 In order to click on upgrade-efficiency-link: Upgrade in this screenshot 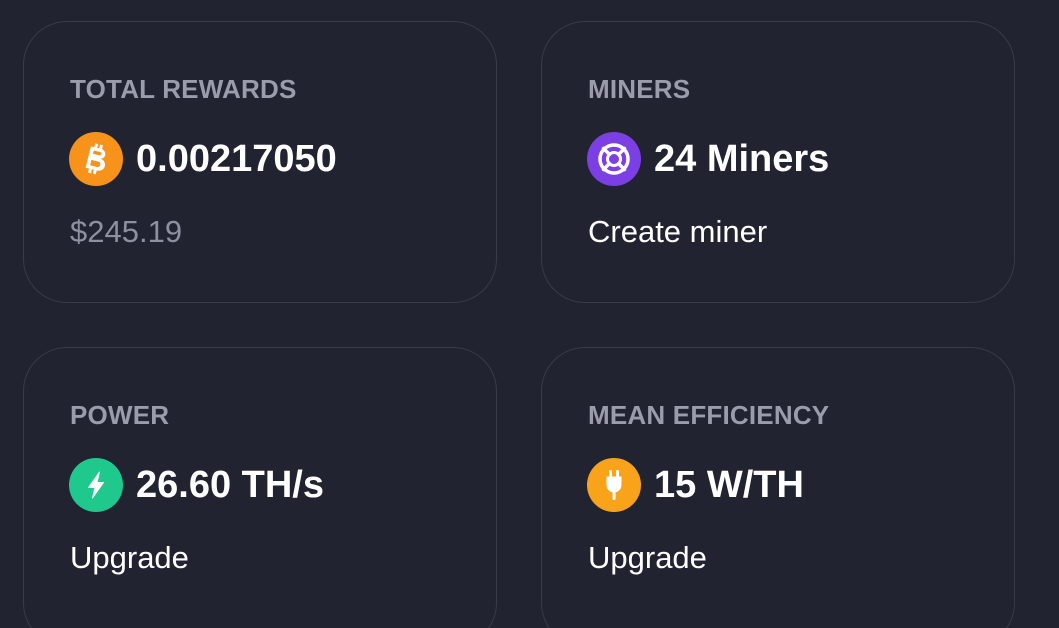, I will do `click(647, 558)`.